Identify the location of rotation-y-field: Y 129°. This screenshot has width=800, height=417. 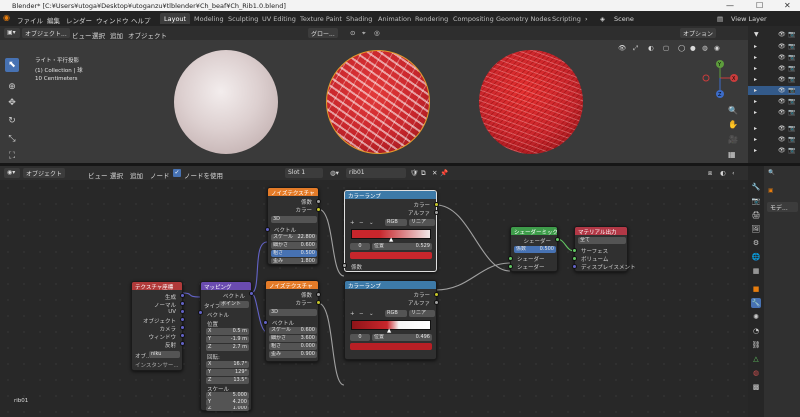
(227, 372).